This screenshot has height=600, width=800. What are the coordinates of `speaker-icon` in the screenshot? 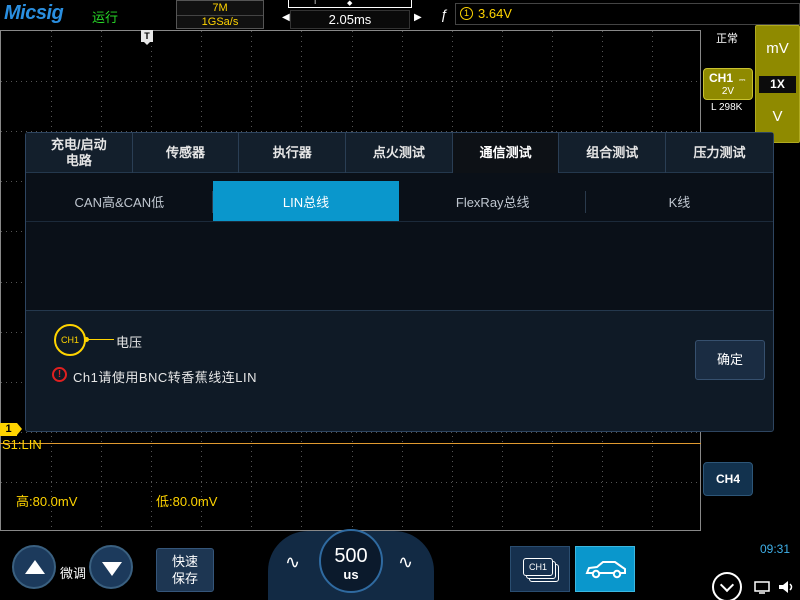 It's located at (786, 587).